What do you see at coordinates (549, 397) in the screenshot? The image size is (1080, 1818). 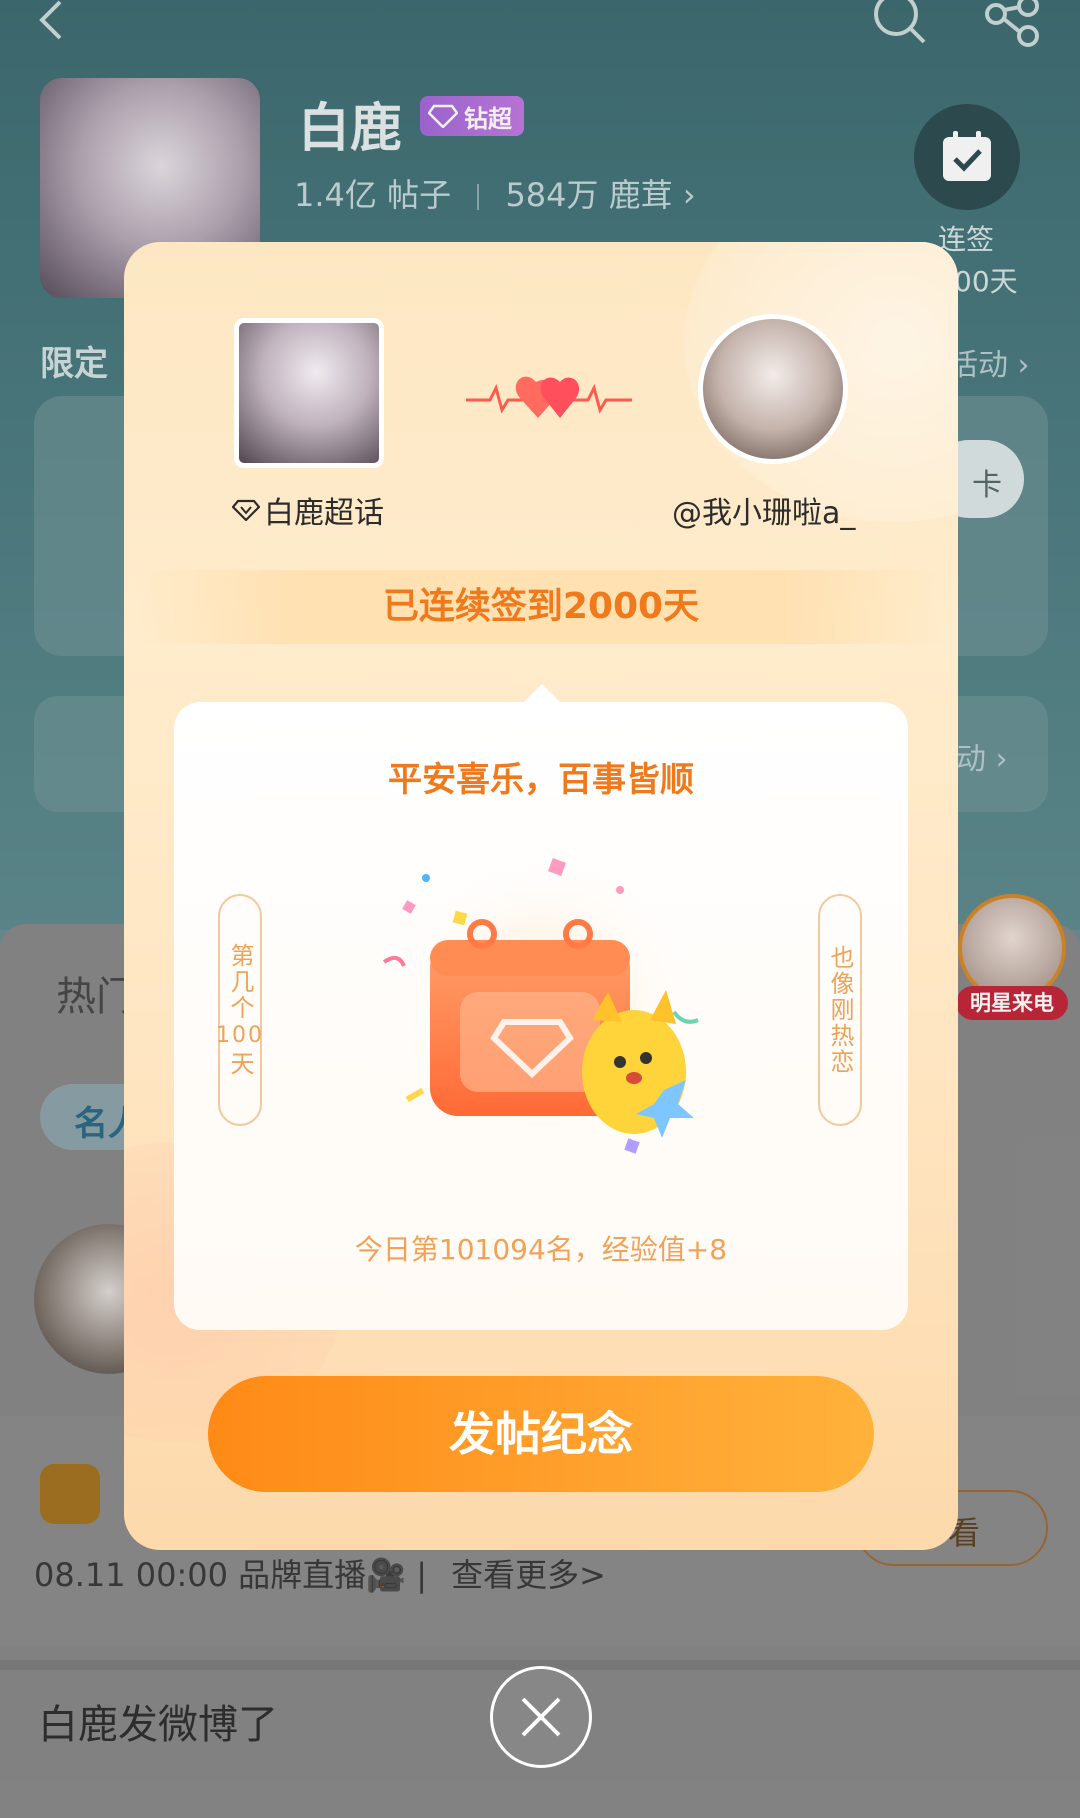 I see `heartbeat-hearts-icon` at bounding box center [549, 397].